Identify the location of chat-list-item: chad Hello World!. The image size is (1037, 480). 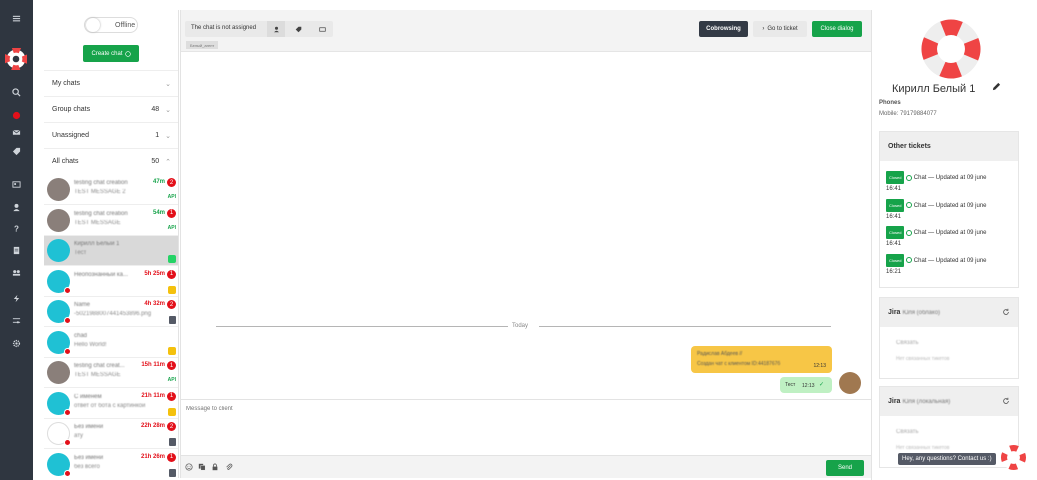
(111, 342).